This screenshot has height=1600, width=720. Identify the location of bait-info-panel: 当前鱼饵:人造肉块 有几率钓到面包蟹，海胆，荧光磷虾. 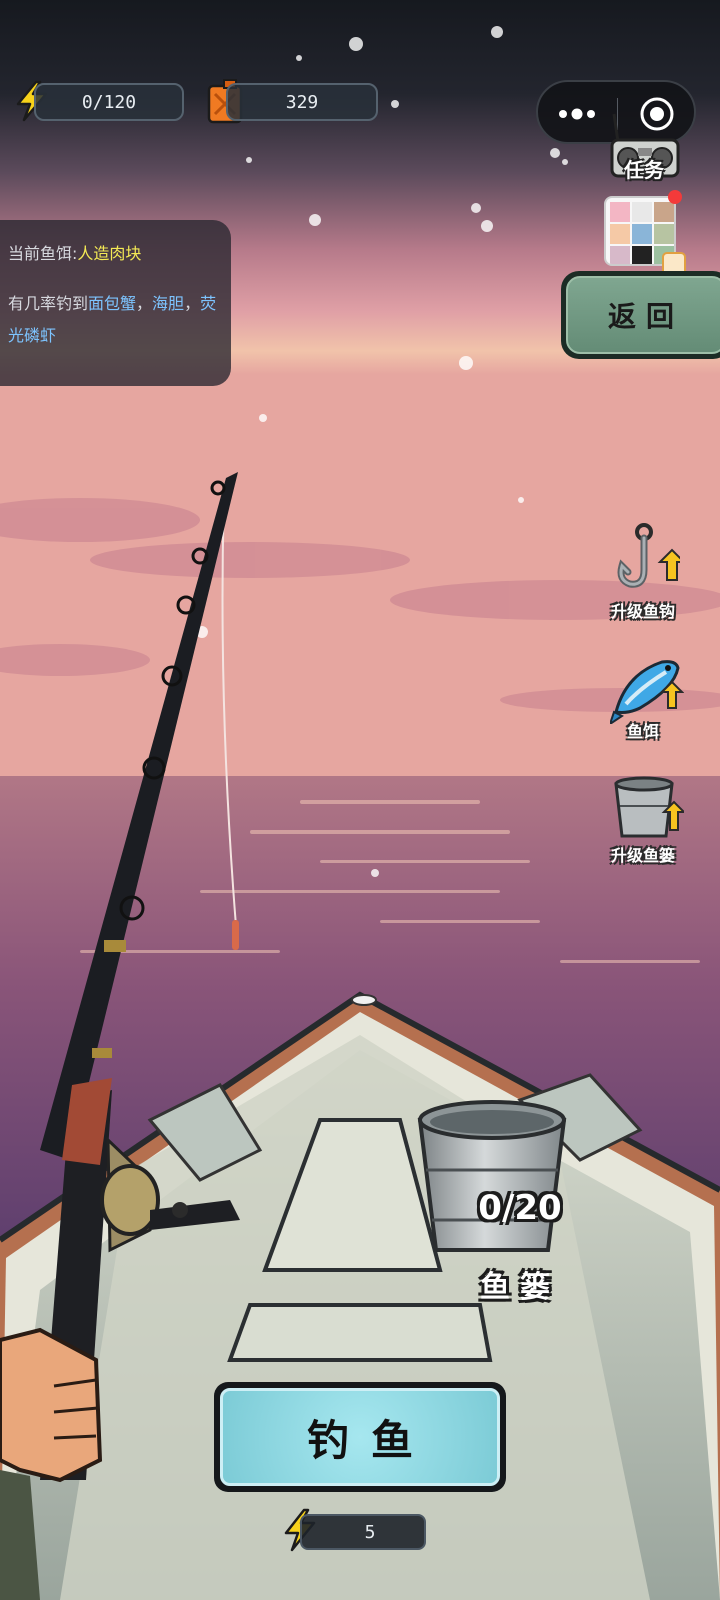
(115, 303).